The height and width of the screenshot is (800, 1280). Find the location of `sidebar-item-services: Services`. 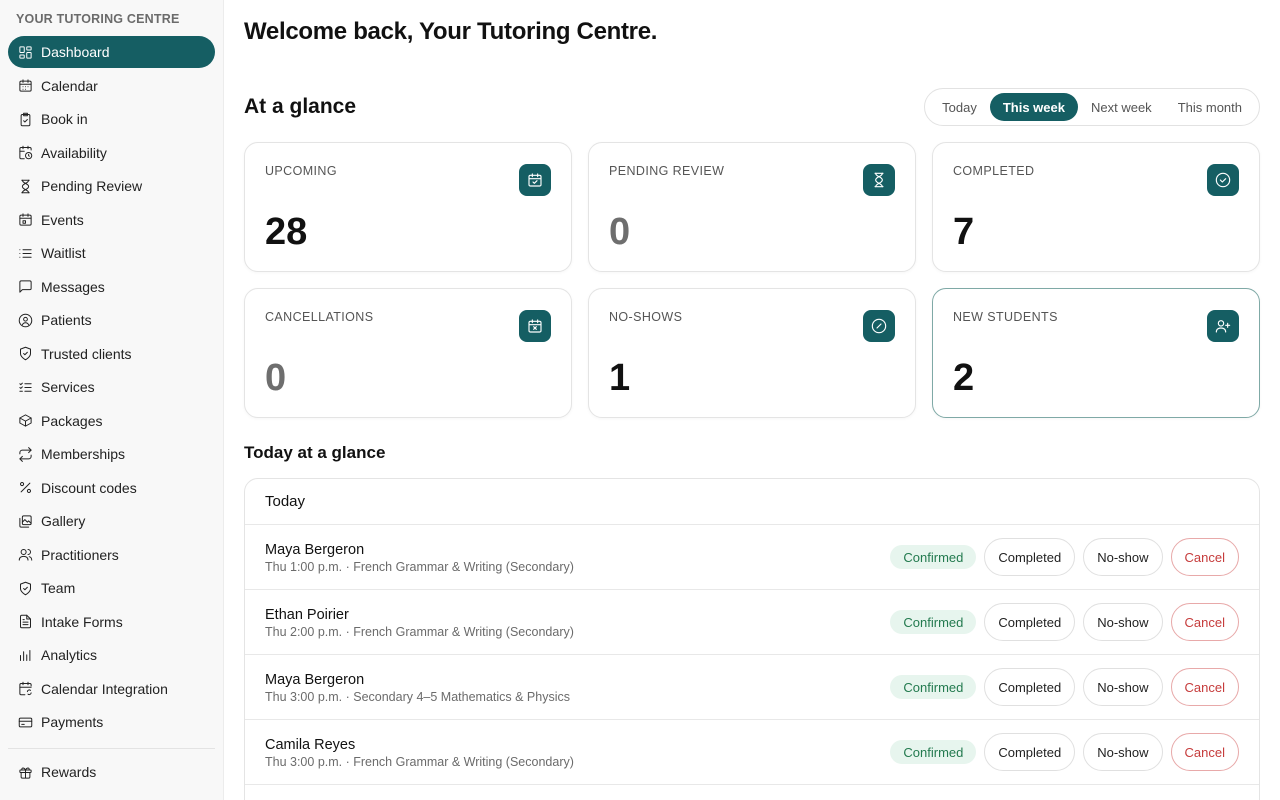

sidebar-item-services: Services is located at coordinates (111, 387).